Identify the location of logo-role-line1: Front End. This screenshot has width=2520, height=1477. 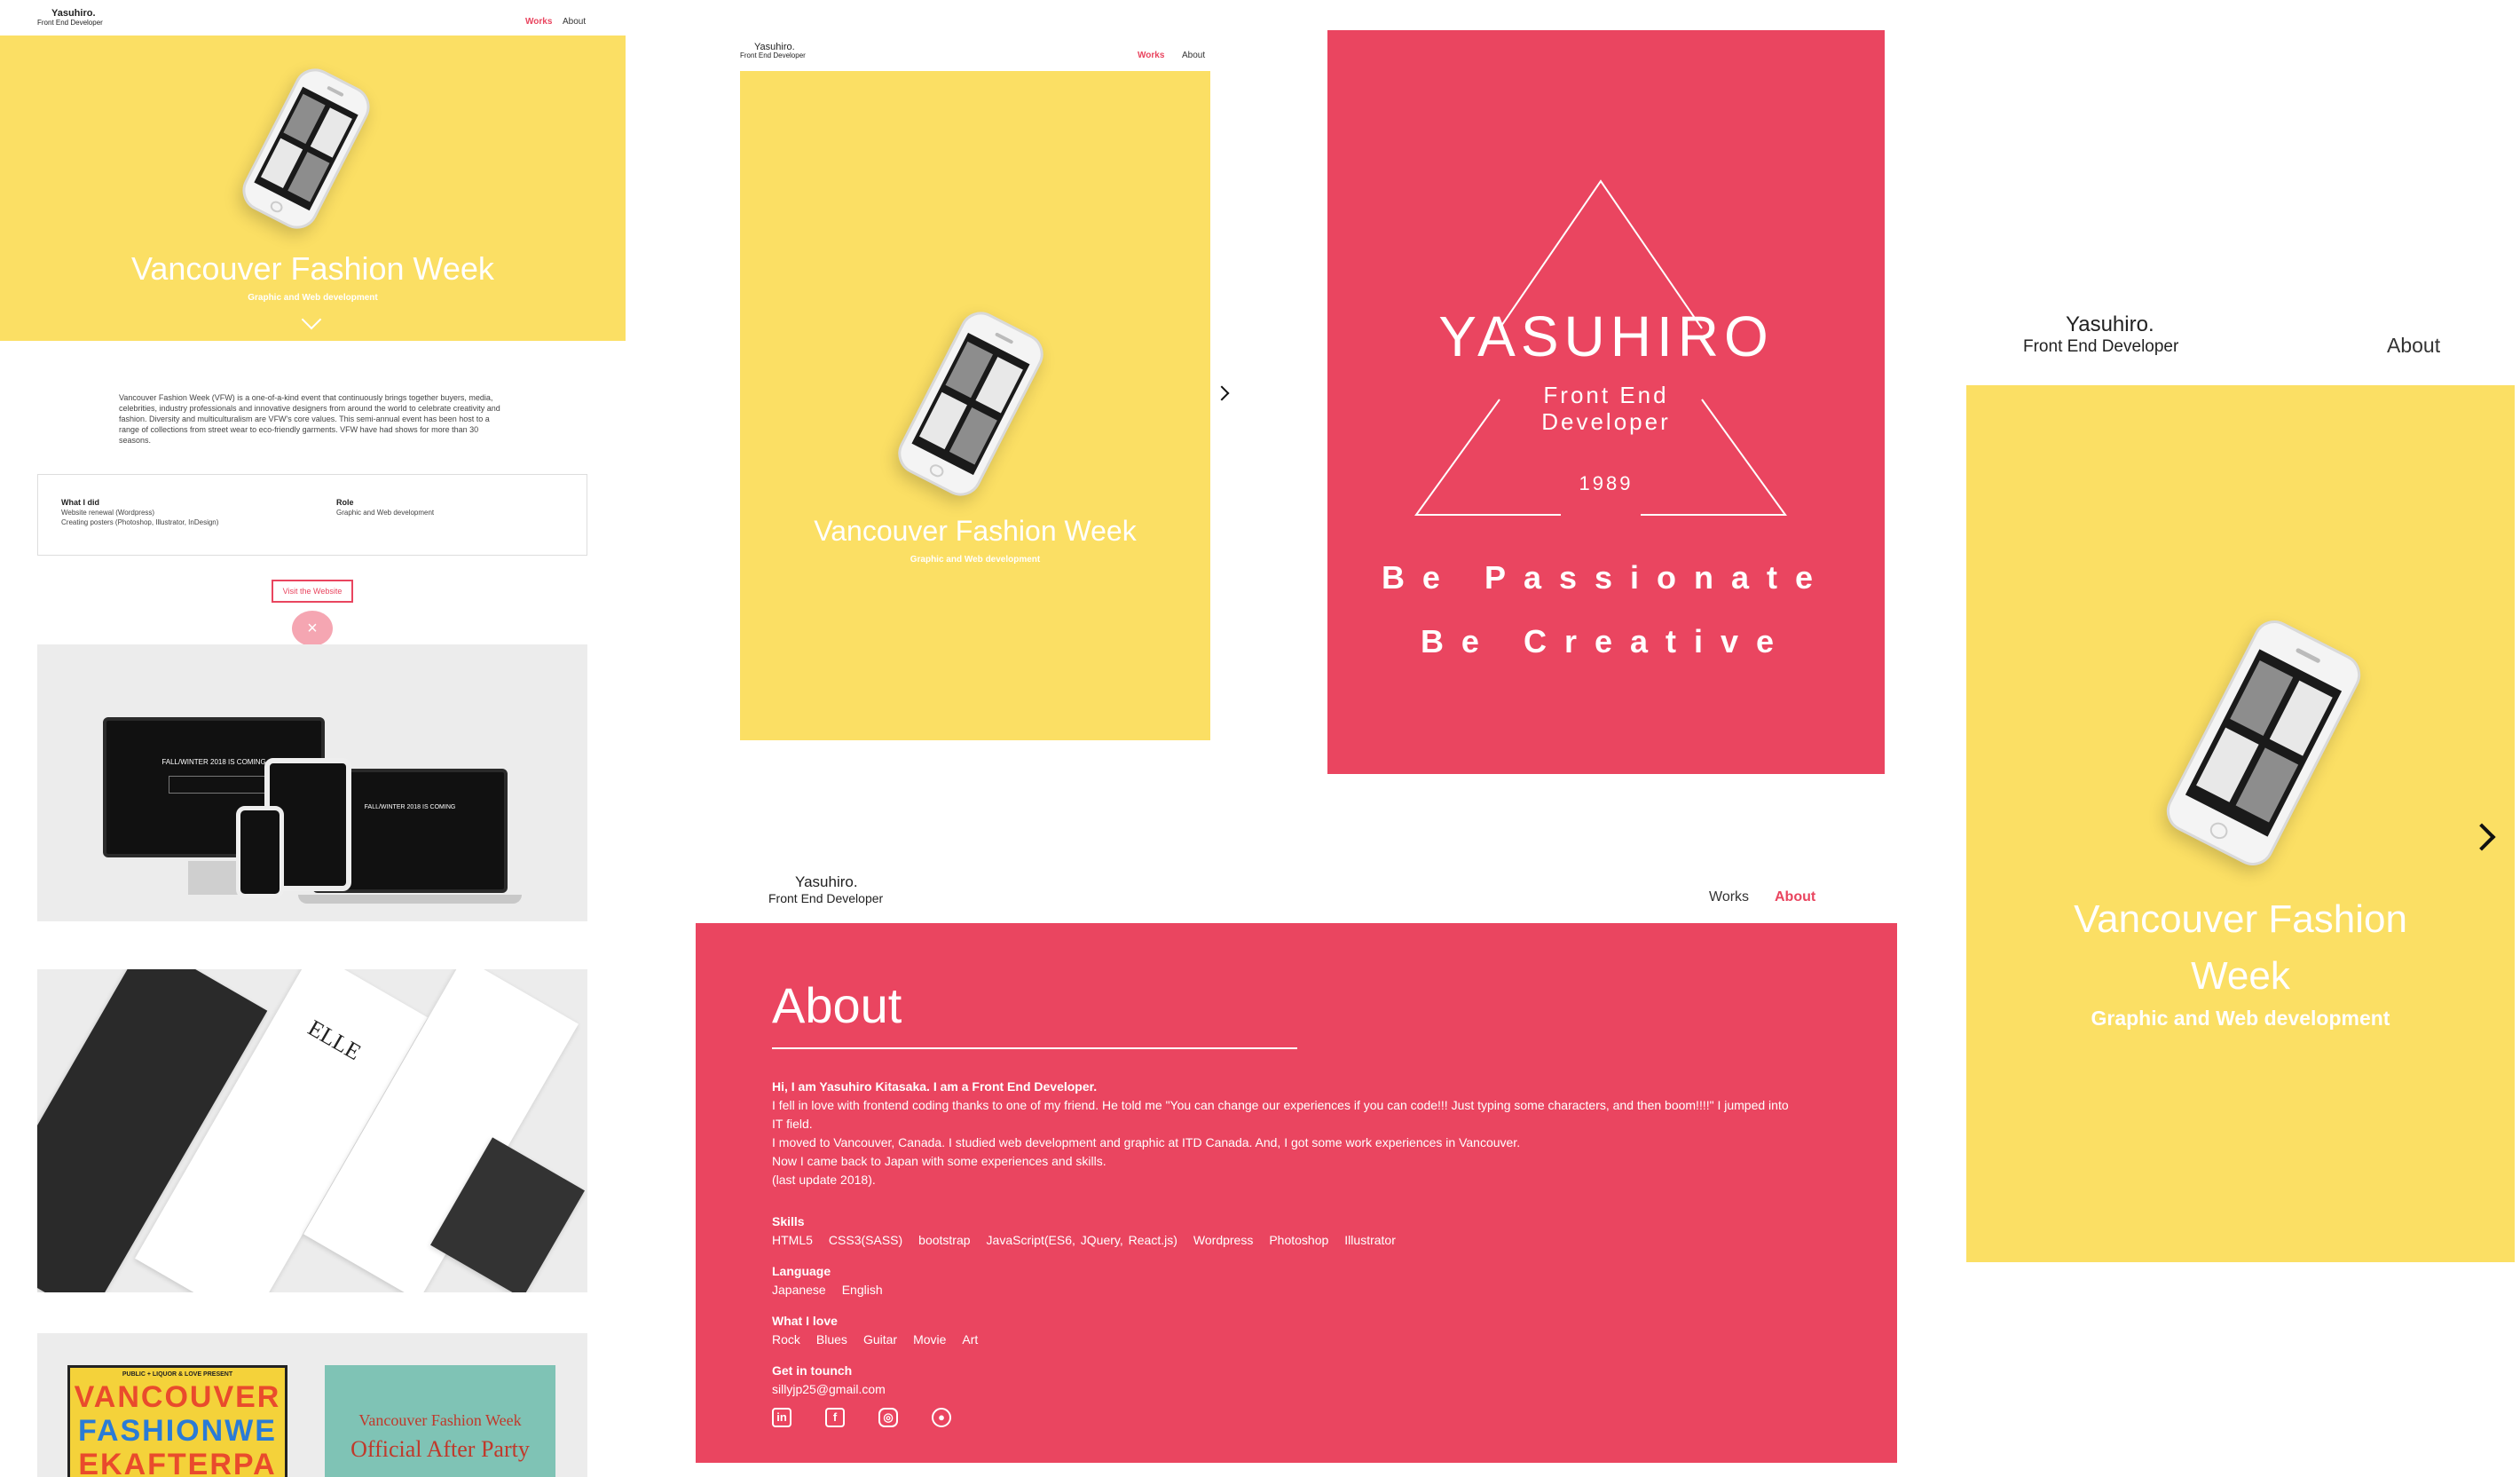
(1606, 395).